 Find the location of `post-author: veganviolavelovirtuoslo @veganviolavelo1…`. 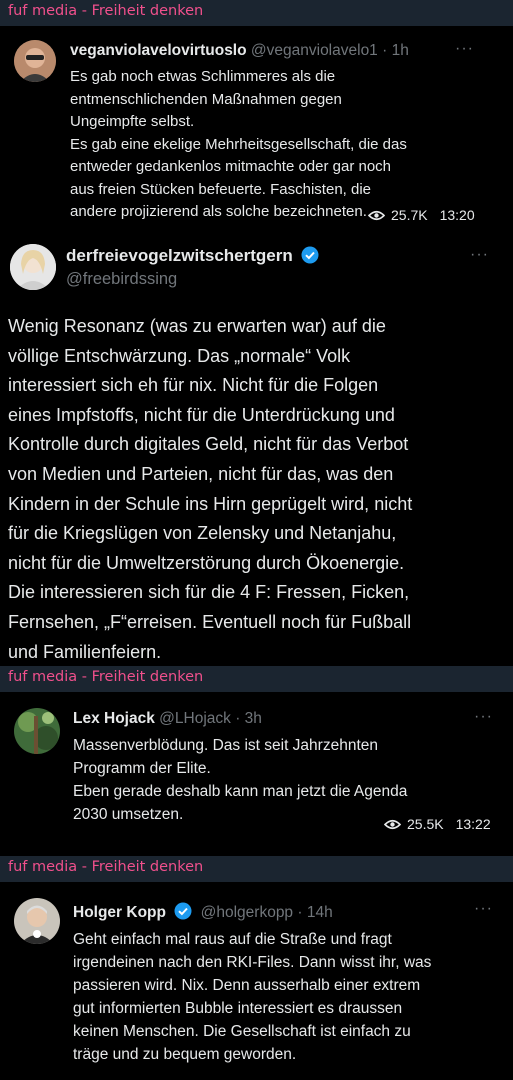

post-author: veganviolavelovirtuoslo @veganviolavelo1… is located at coordinates (239, 51).